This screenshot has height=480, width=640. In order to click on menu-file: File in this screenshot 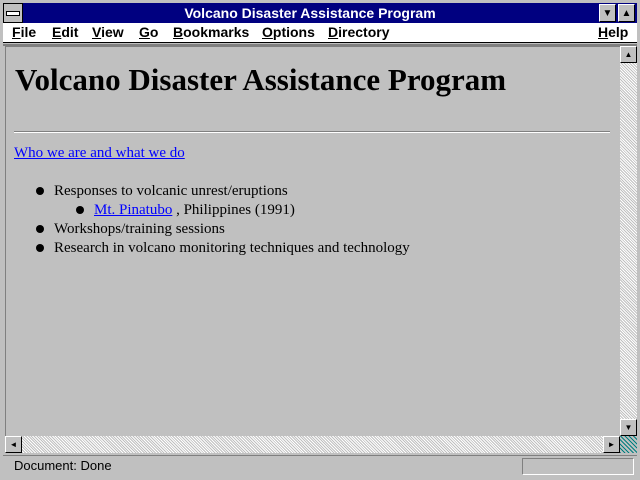, I will do `click(24, 33)`.